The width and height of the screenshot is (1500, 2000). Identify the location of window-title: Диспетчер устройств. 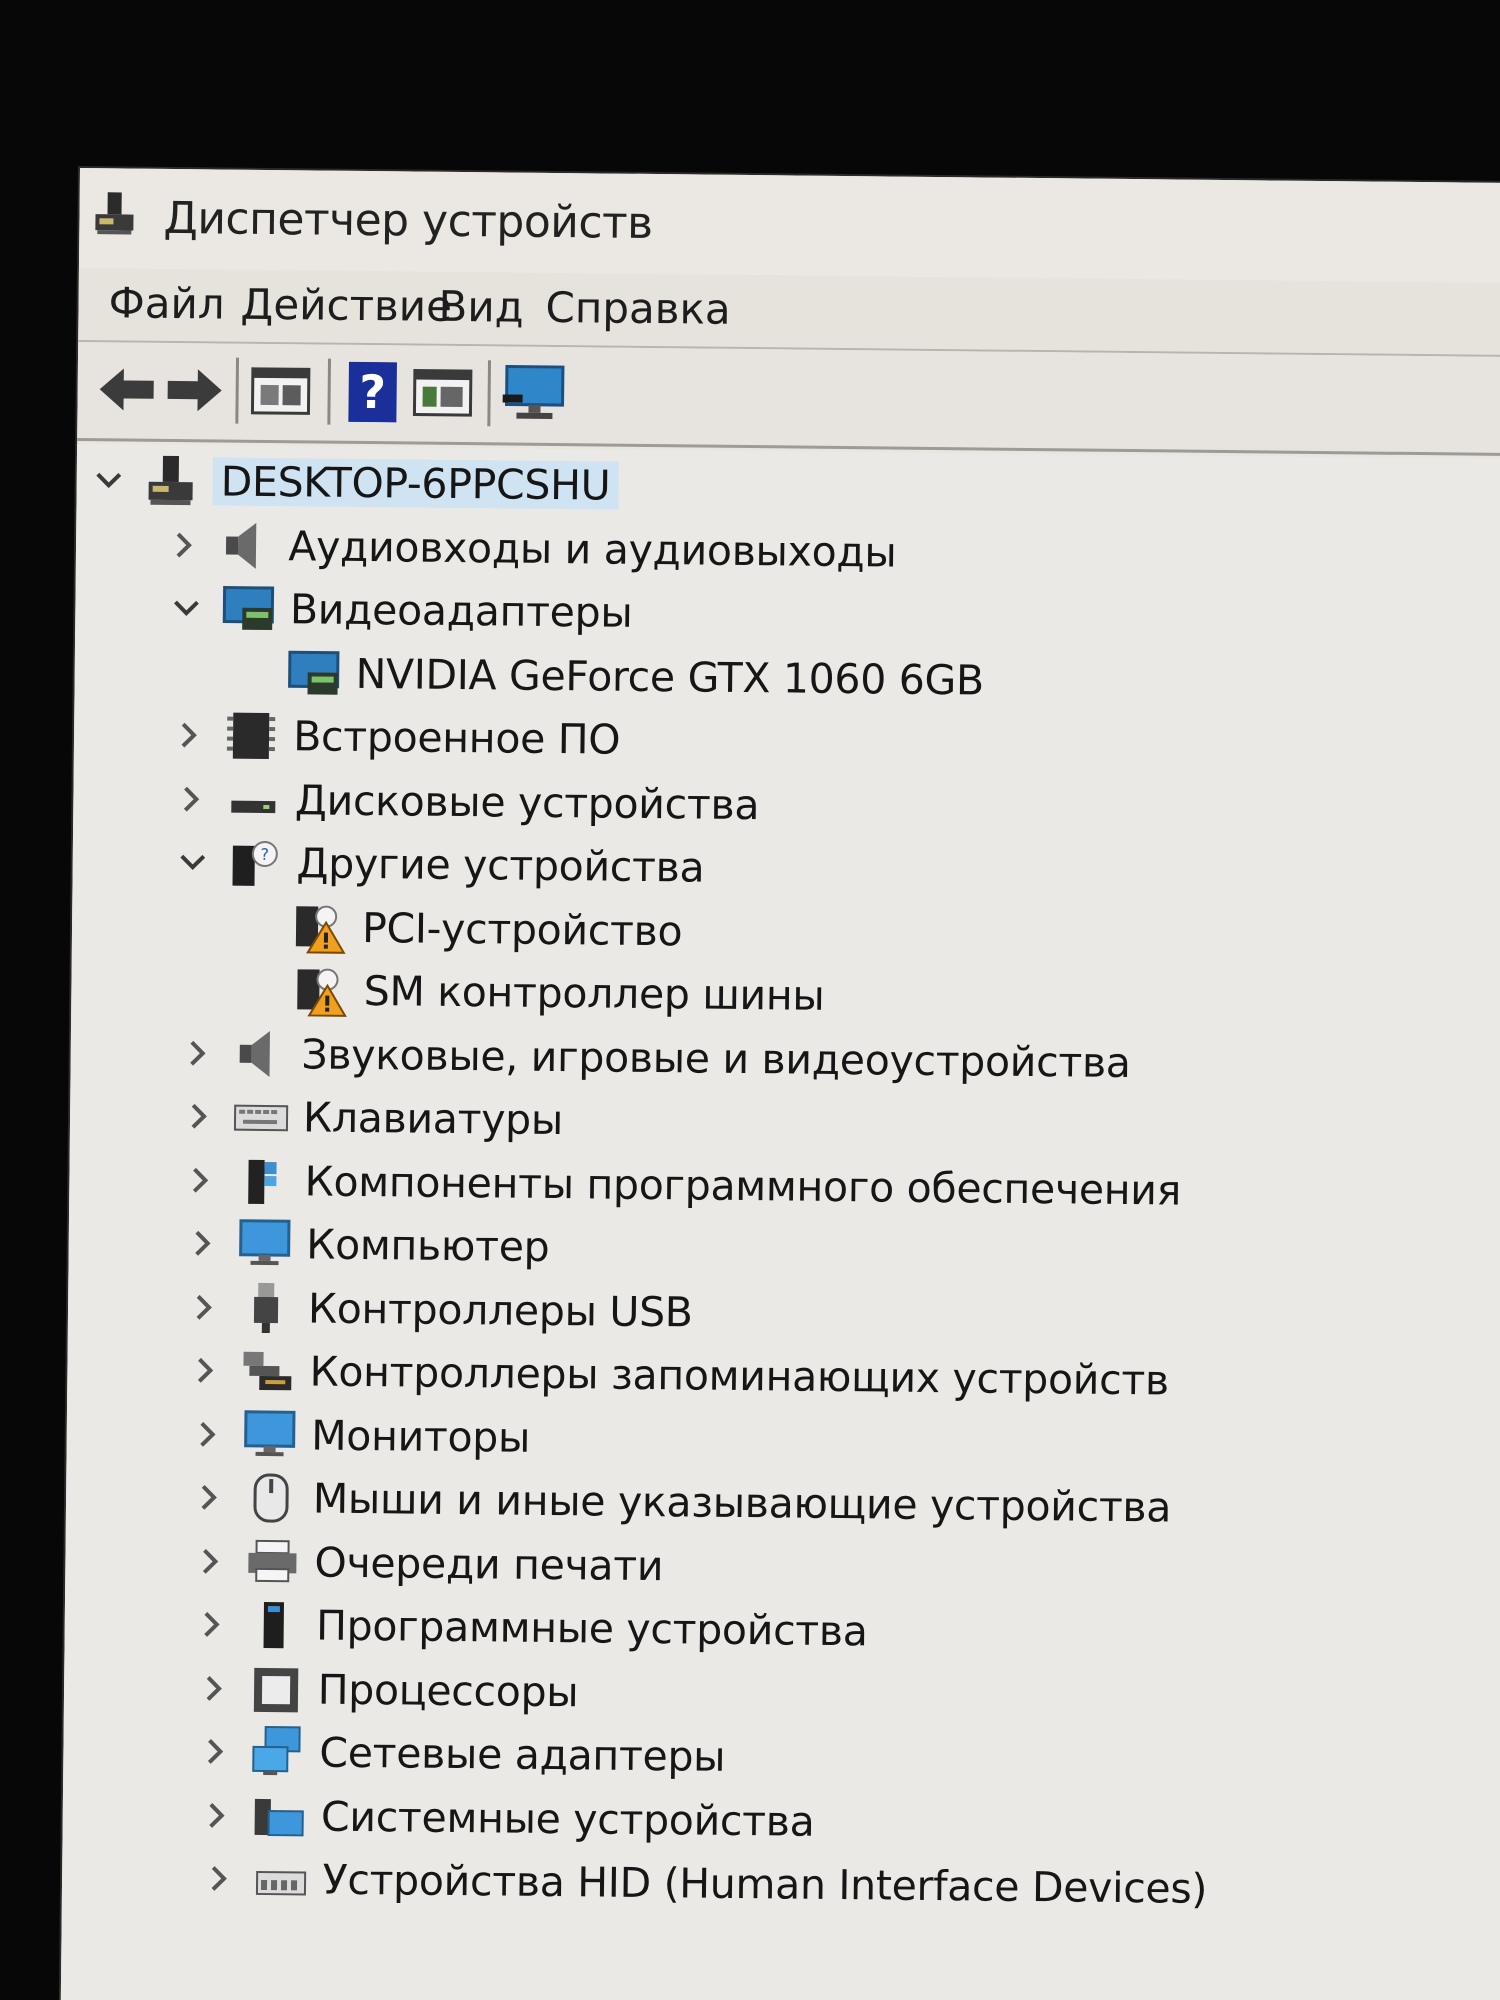
(408, 220).